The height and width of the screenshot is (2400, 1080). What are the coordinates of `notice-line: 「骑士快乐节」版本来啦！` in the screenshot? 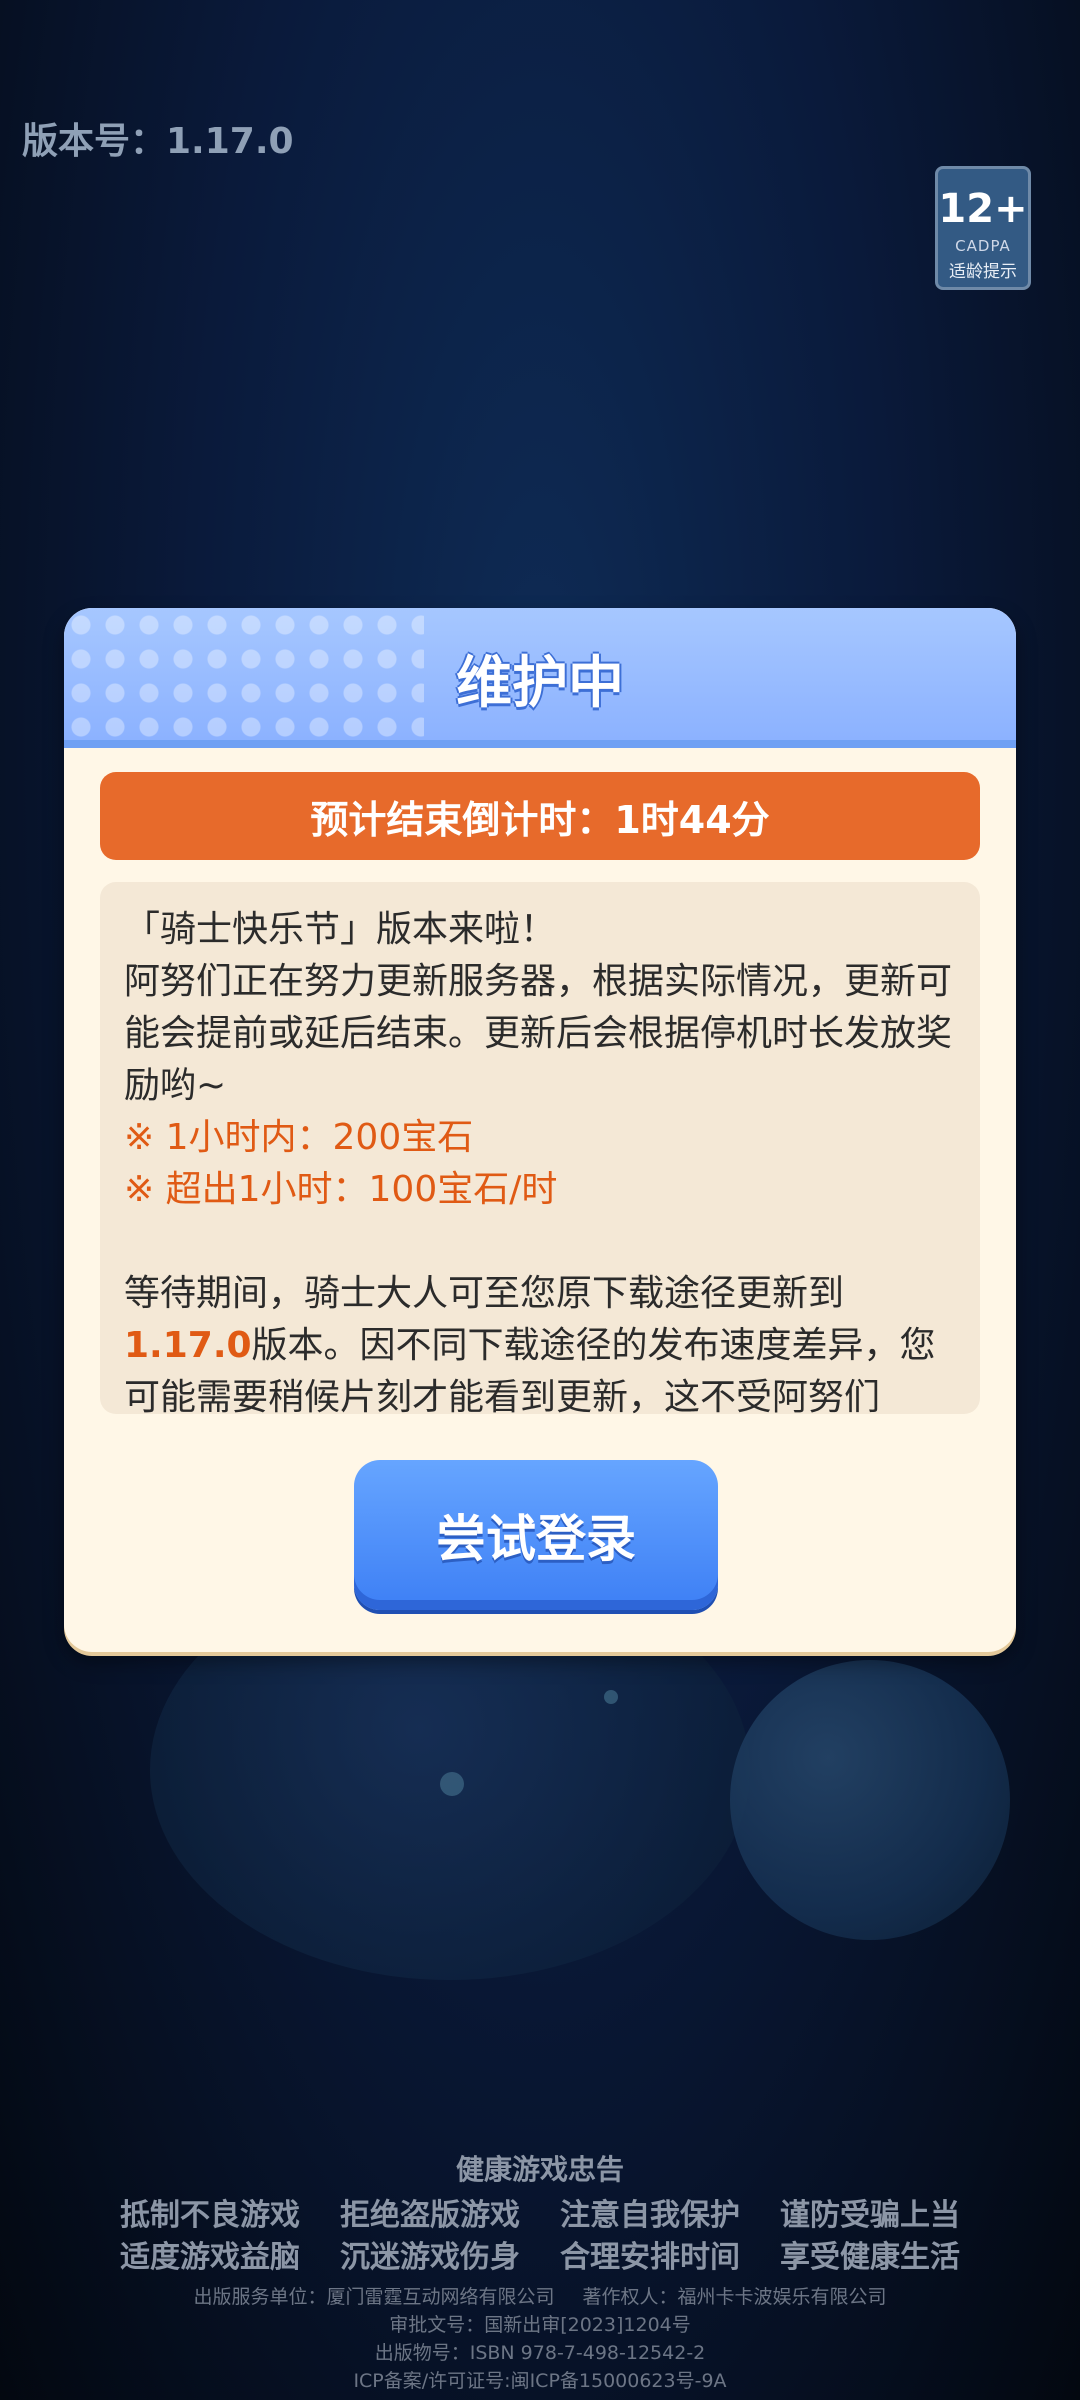 It's located at (340, 929).